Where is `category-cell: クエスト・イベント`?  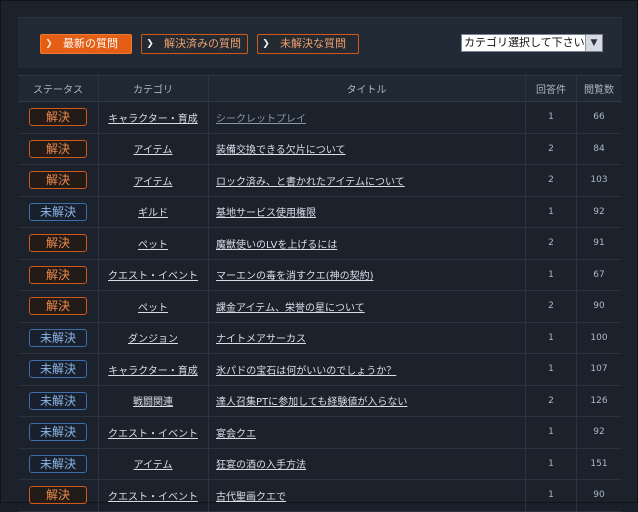
category-cell: クエスト・イベント is located at coordinates (153, 274).